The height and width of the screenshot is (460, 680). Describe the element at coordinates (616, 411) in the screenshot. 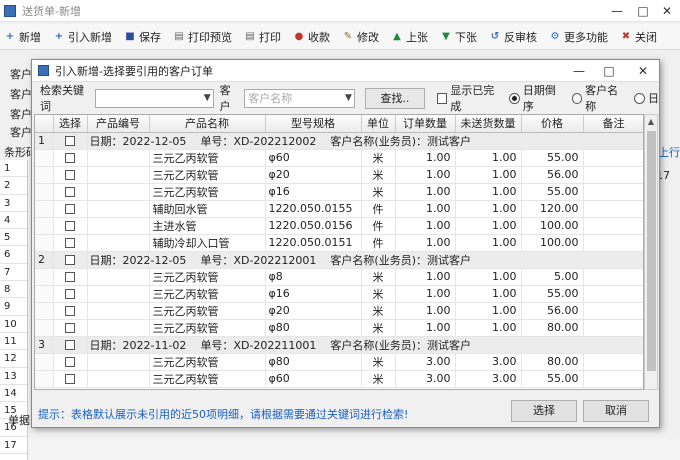

I see `cancel-button: 取消` at that location.